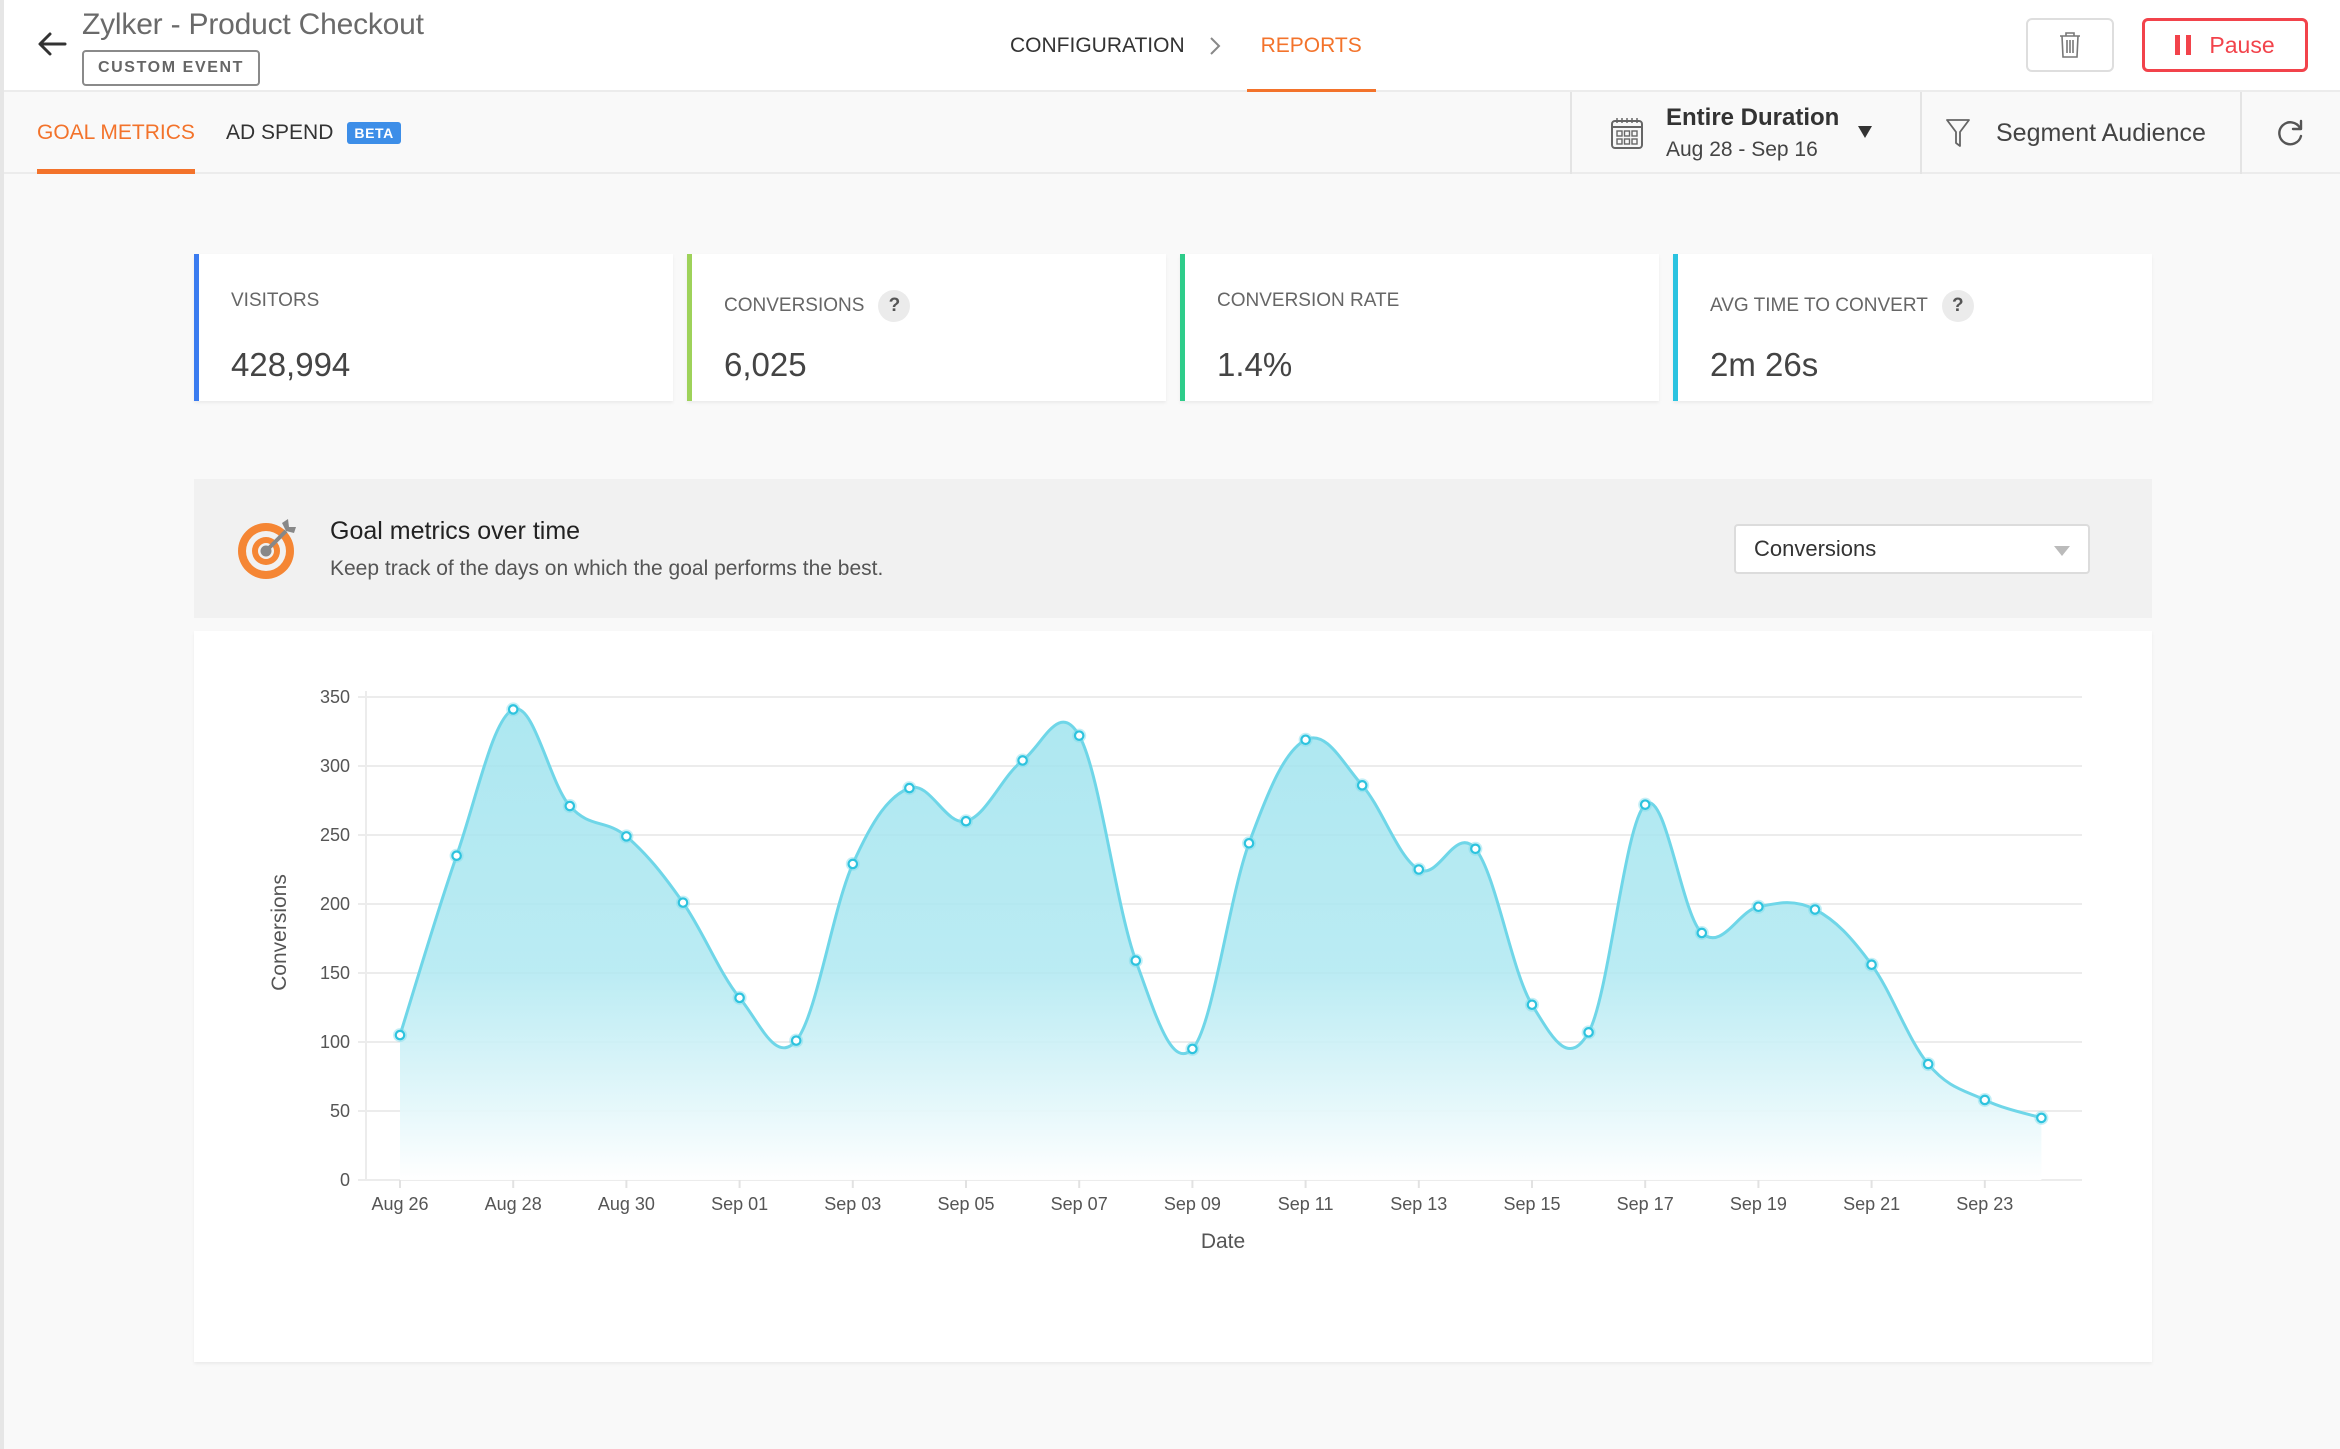 This screenshot has height=1449, width=2340. I want to click on y-tick-label: 100, so click(335, 1042).